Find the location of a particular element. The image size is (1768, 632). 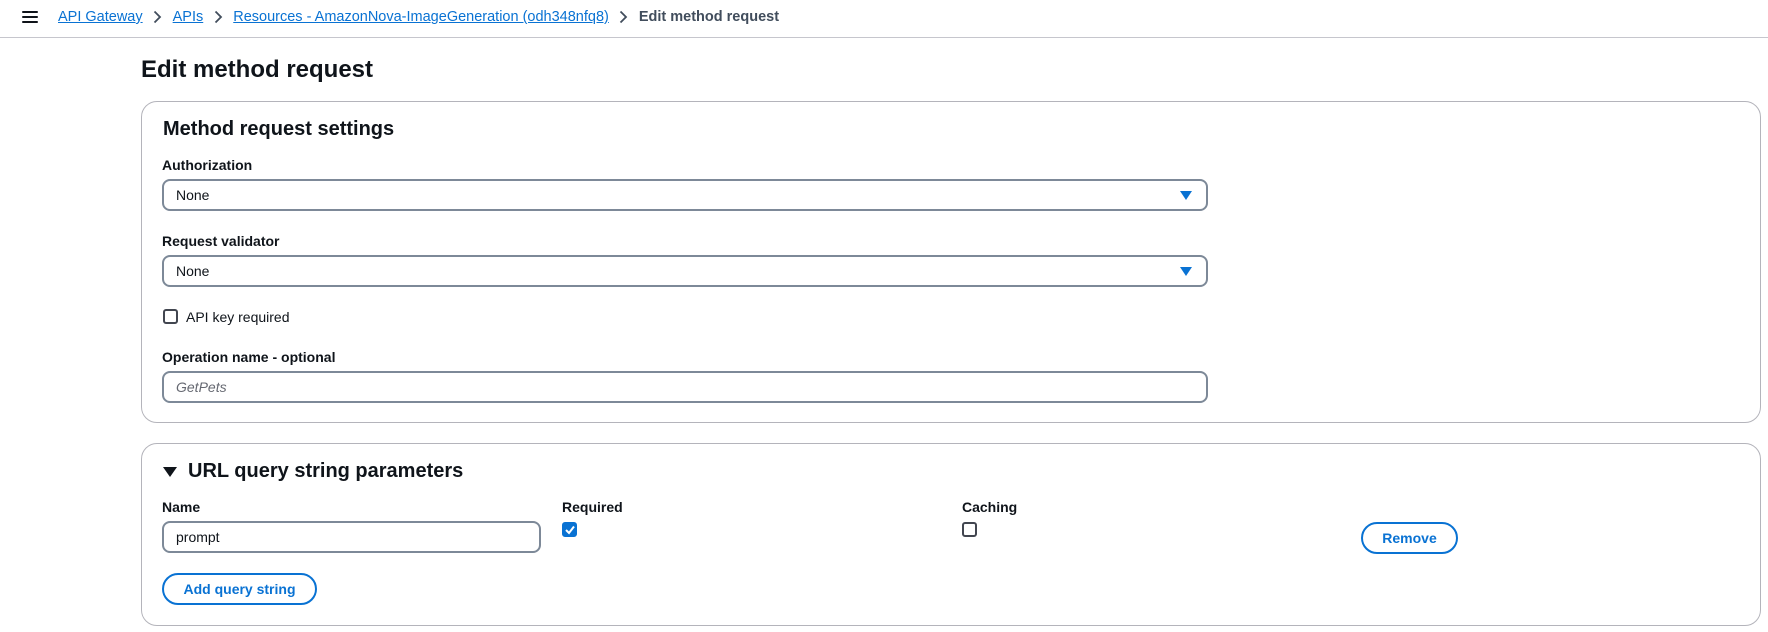

breadcrumb-api-gateway: API Gateway is located at coordinates (100, 17).